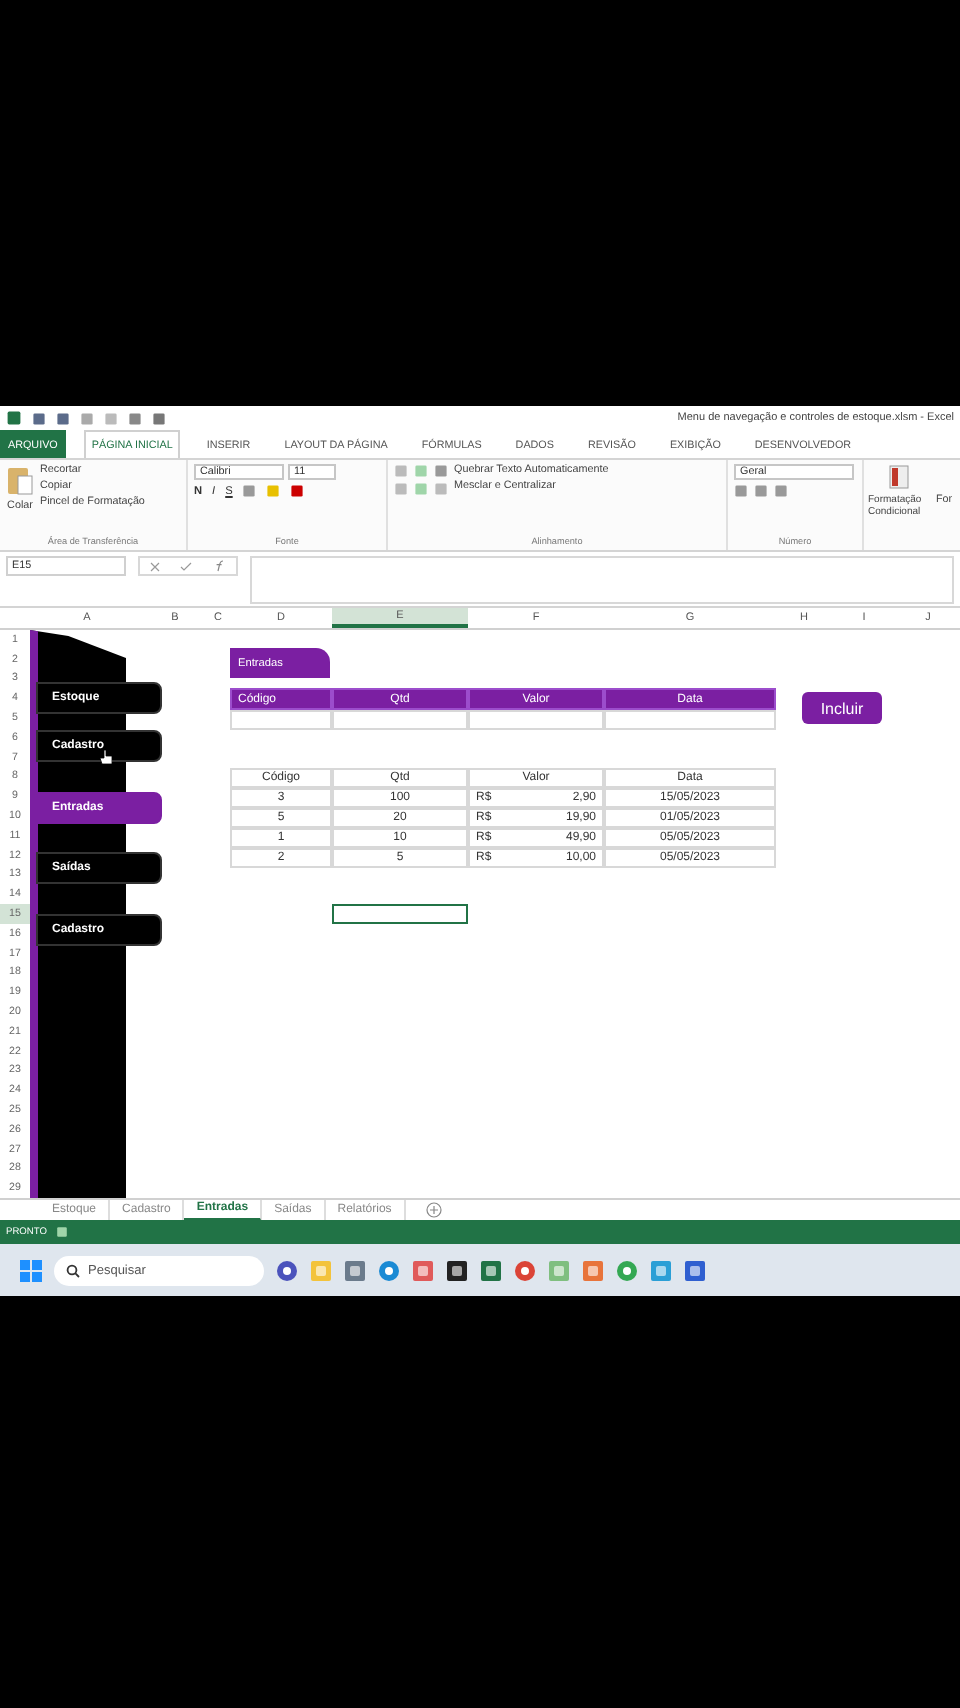 The width and height of the screenshot is (960, 1708). What do you see at coordinates (14, 418) in the screenshot?
I see `excel-logo-icon` at bounding box center [14, 418].